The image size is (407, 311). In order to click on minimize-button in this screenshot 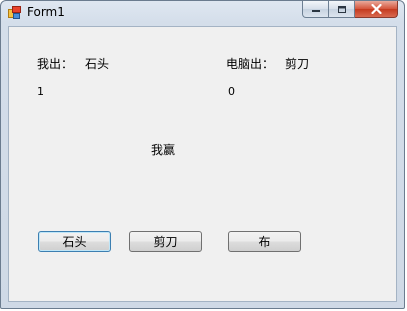, I will do `click(315, 9)`.